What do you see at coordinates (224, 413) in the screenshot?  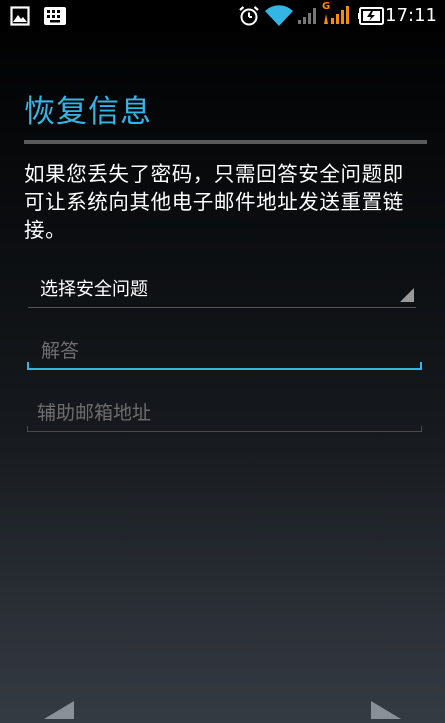 I see `backup-email-input: 辅助邮箱地址` at bounding box center [224, 413].